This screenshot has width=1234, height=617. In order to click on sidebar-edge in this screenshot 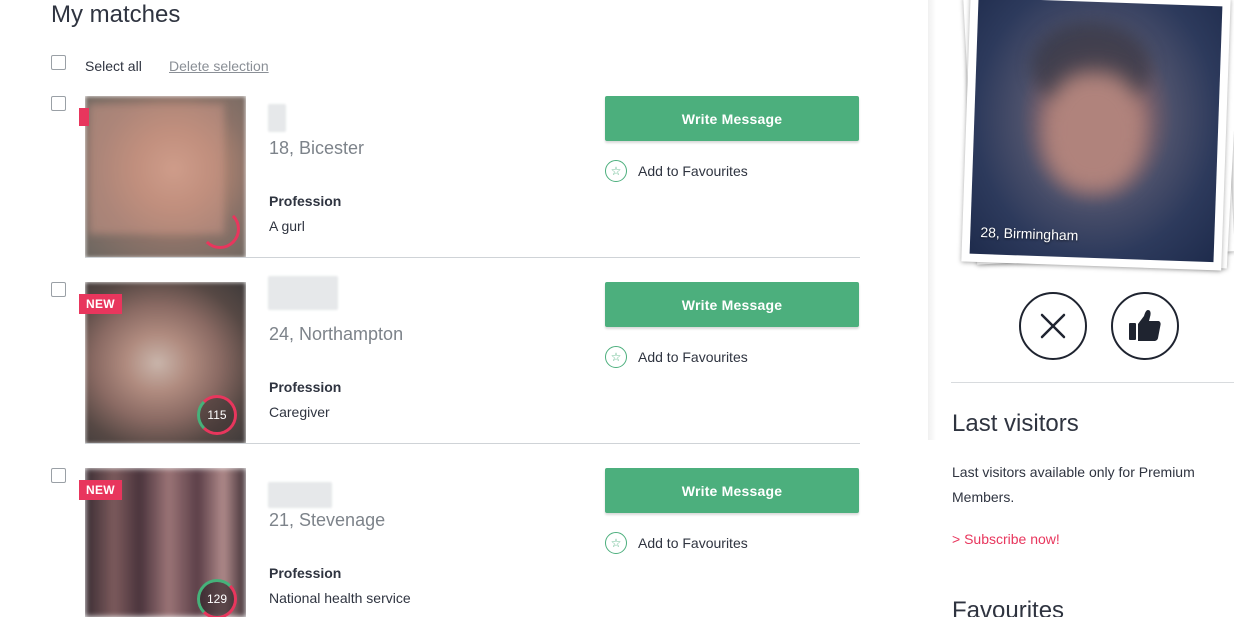, I will do `click(932, 220)`.